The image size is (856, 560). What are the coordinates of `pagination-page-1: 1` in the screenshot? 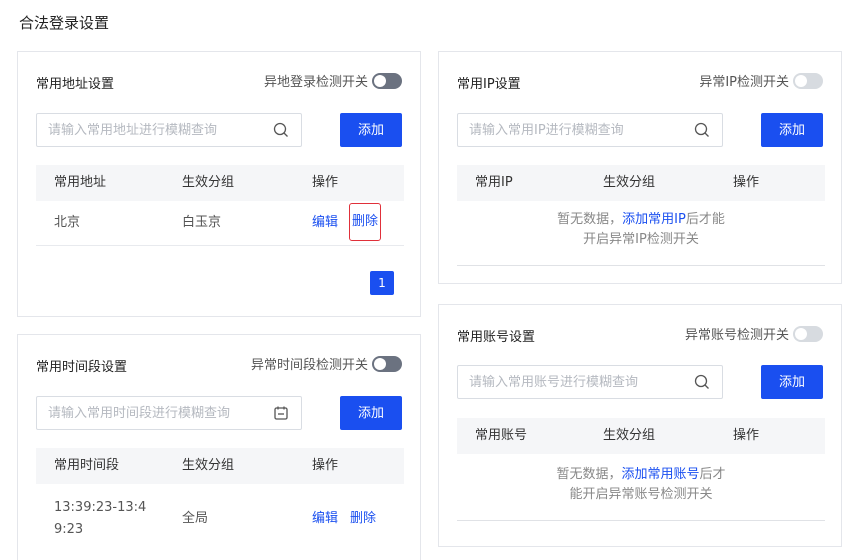 It's located at (382, 283).